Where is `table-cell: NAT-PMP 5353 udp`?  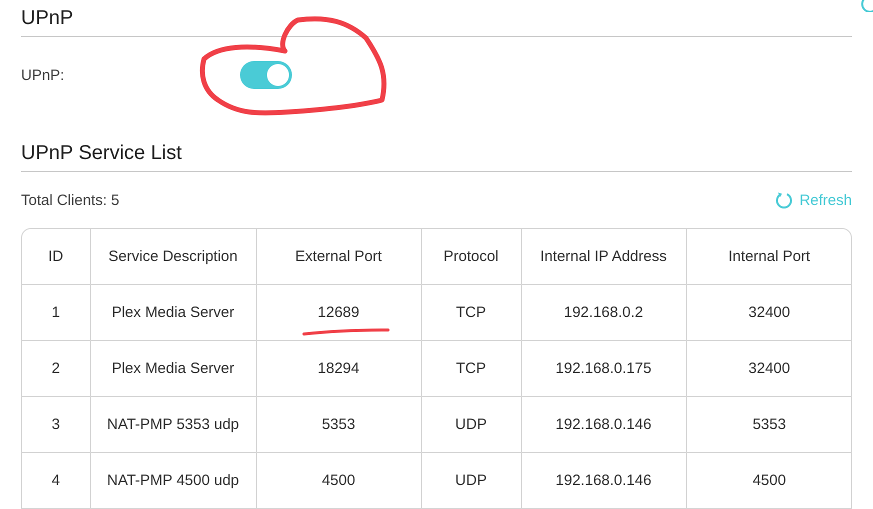 table-cell: NAT-PMP 5353 udp is located at coordinates (173, 424).